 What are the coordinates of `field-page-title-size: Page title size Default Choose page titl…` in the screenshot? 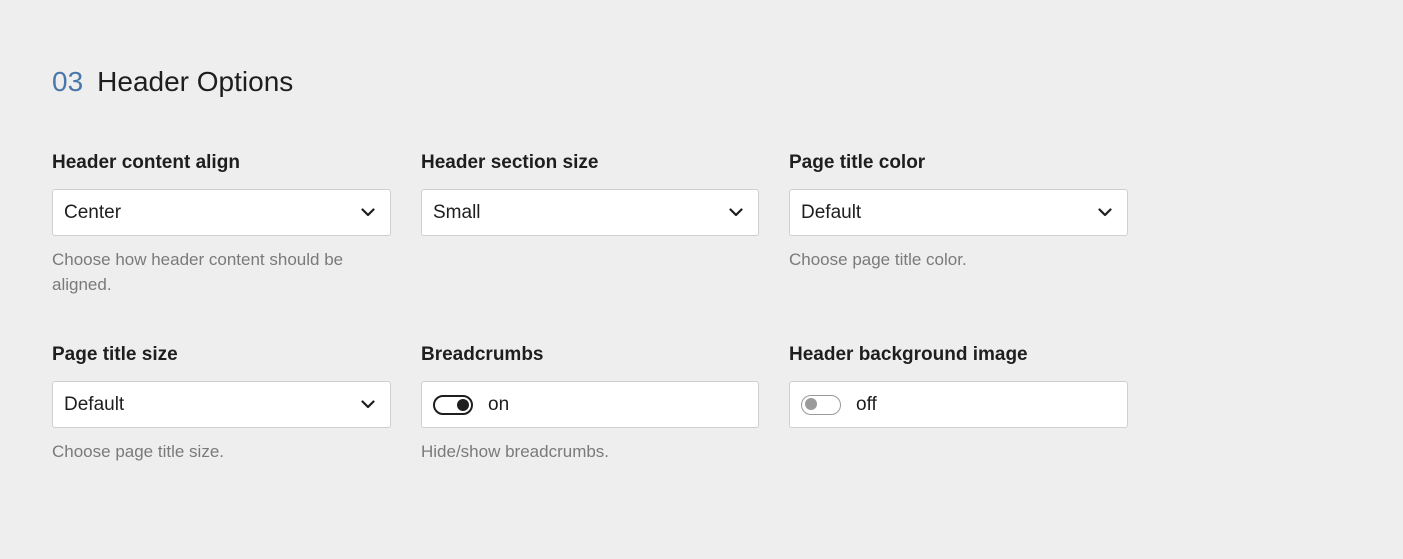 It's located at (221, 403).